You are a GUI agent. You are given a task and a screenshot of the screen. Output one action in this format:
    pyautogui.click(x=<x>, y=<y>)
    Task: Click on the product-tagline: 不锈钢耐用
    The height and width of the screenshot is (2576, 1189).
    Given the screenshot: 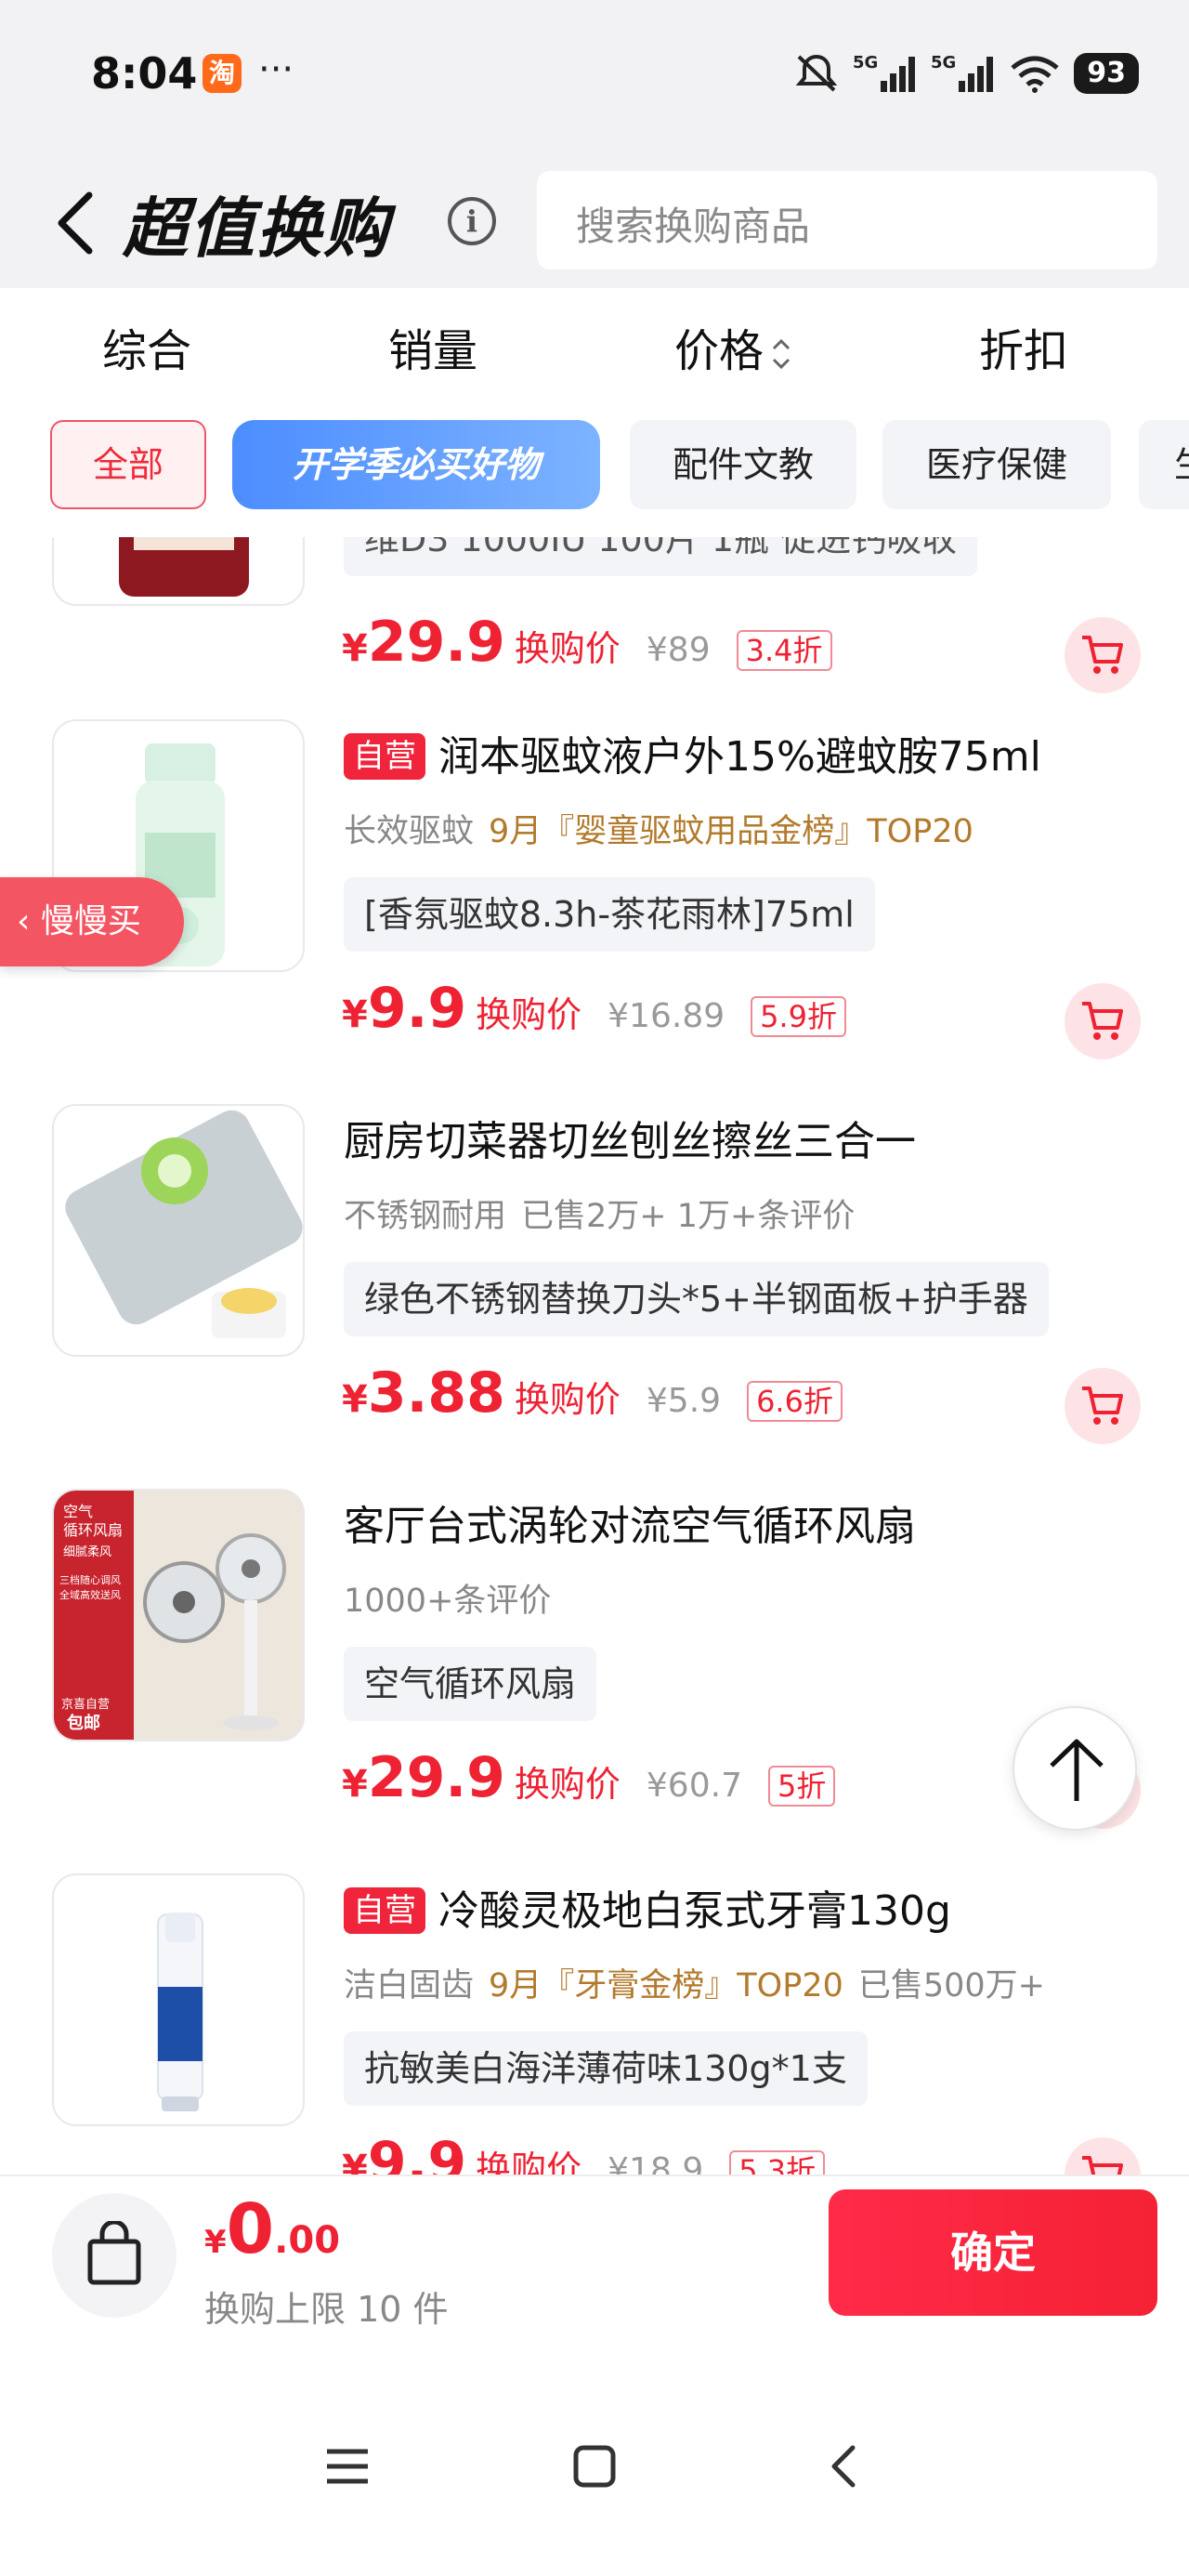 What is the action you would take?
    pyautogui.click(x=426, y=1216)
    